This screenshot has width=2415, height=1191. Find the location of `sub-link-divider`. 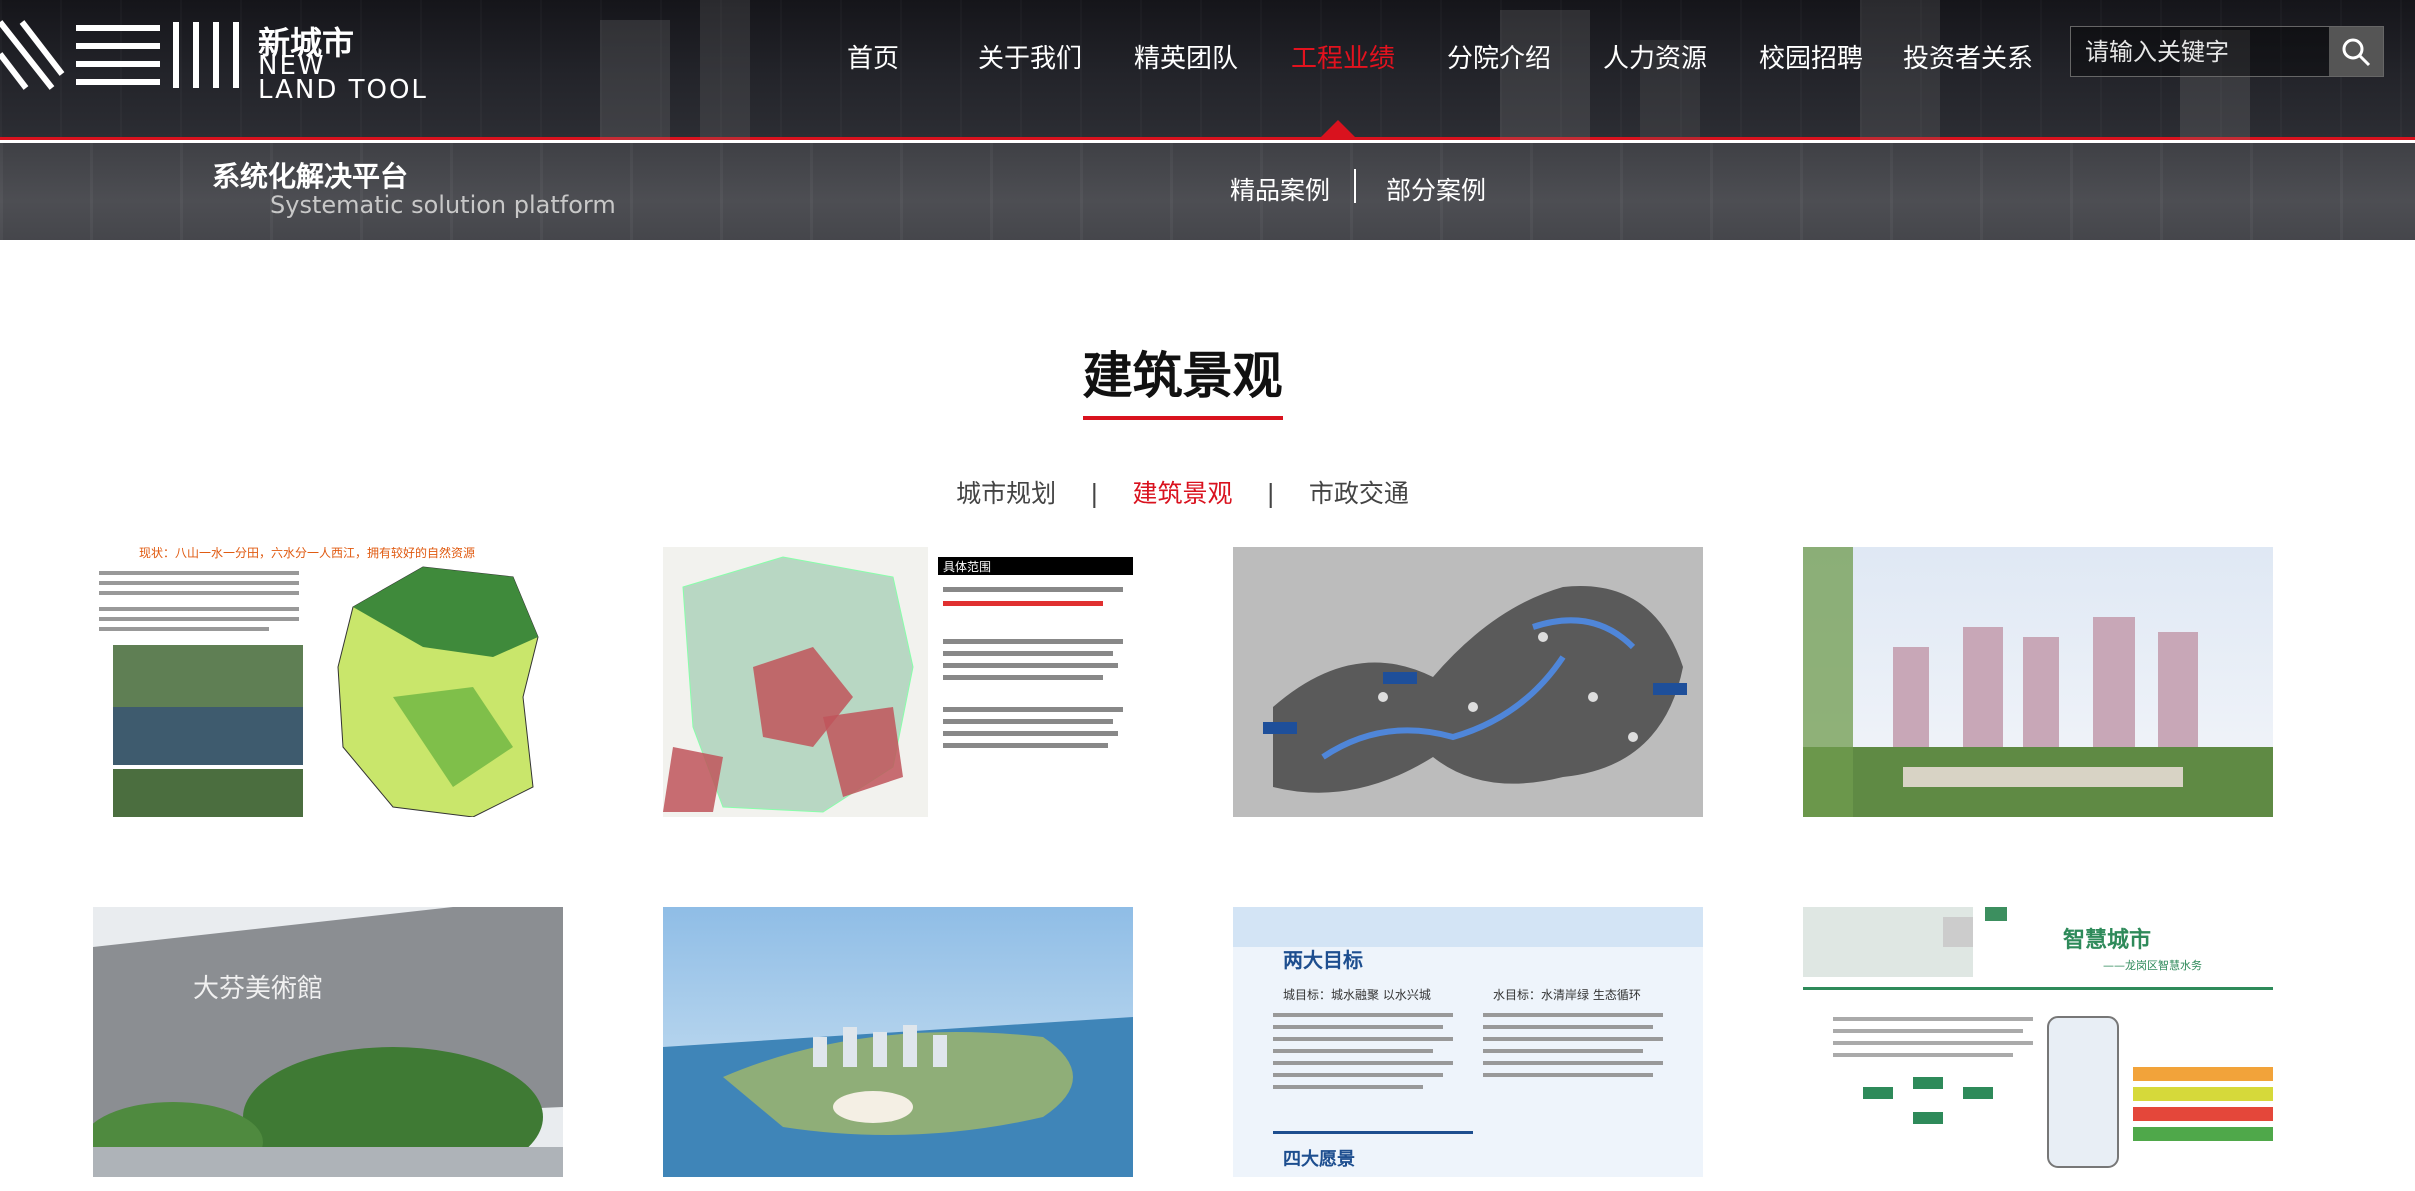

sub-link-divider is located at coordinates (1355, 186).